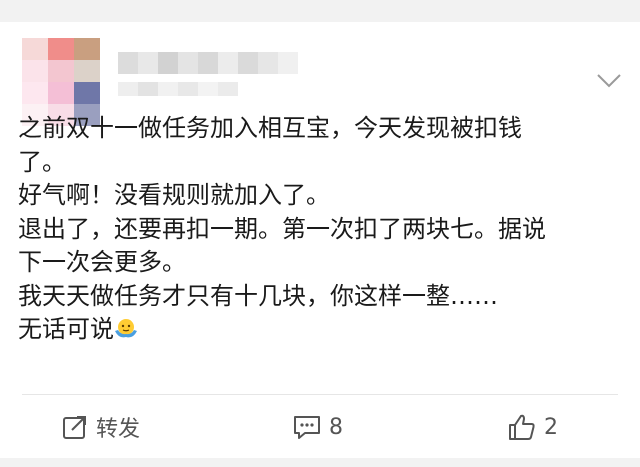 The width and height of the screenshot is (640, 467). I want to click on post-line: 无话可说, so click(66, 329).